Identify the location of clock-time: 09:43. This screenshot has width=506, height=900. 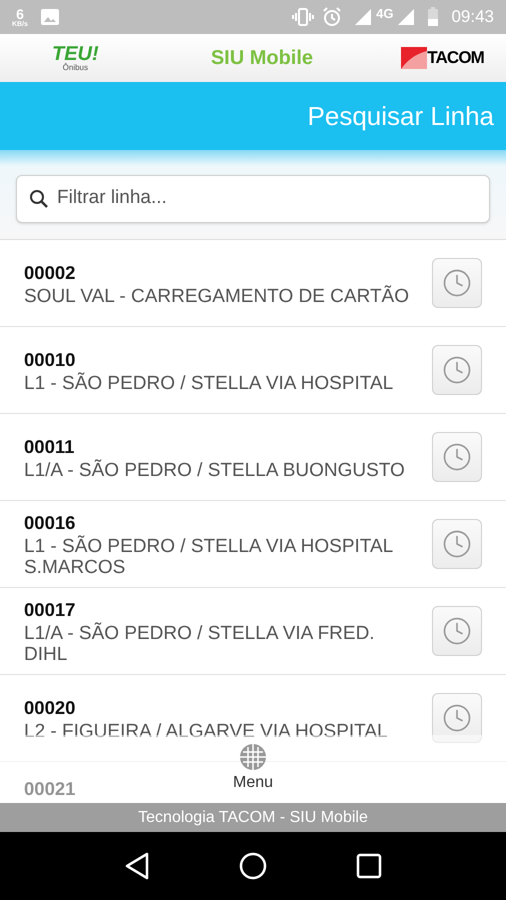
(472, 17).